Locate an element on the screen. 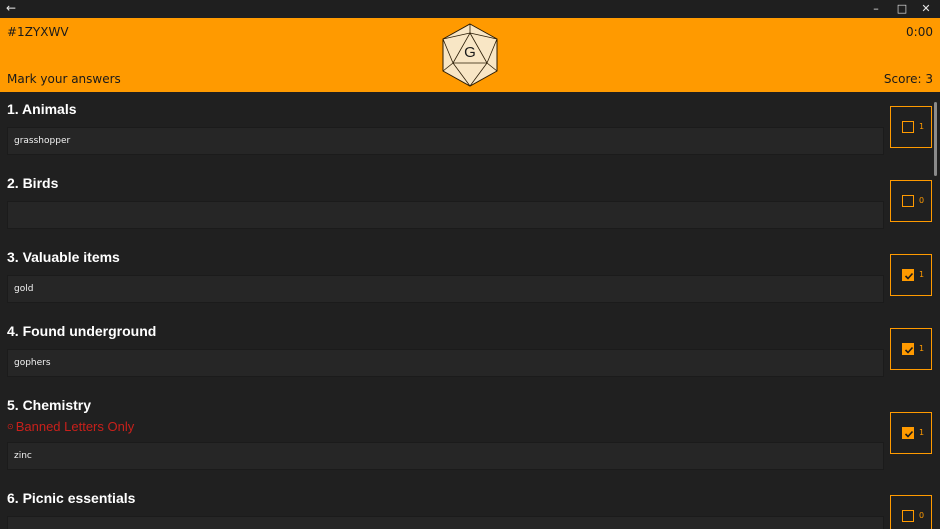 The width and height of the screenshot is (940, 529). warning-text: Banned Letters Only is located at coordinates (75, 426).